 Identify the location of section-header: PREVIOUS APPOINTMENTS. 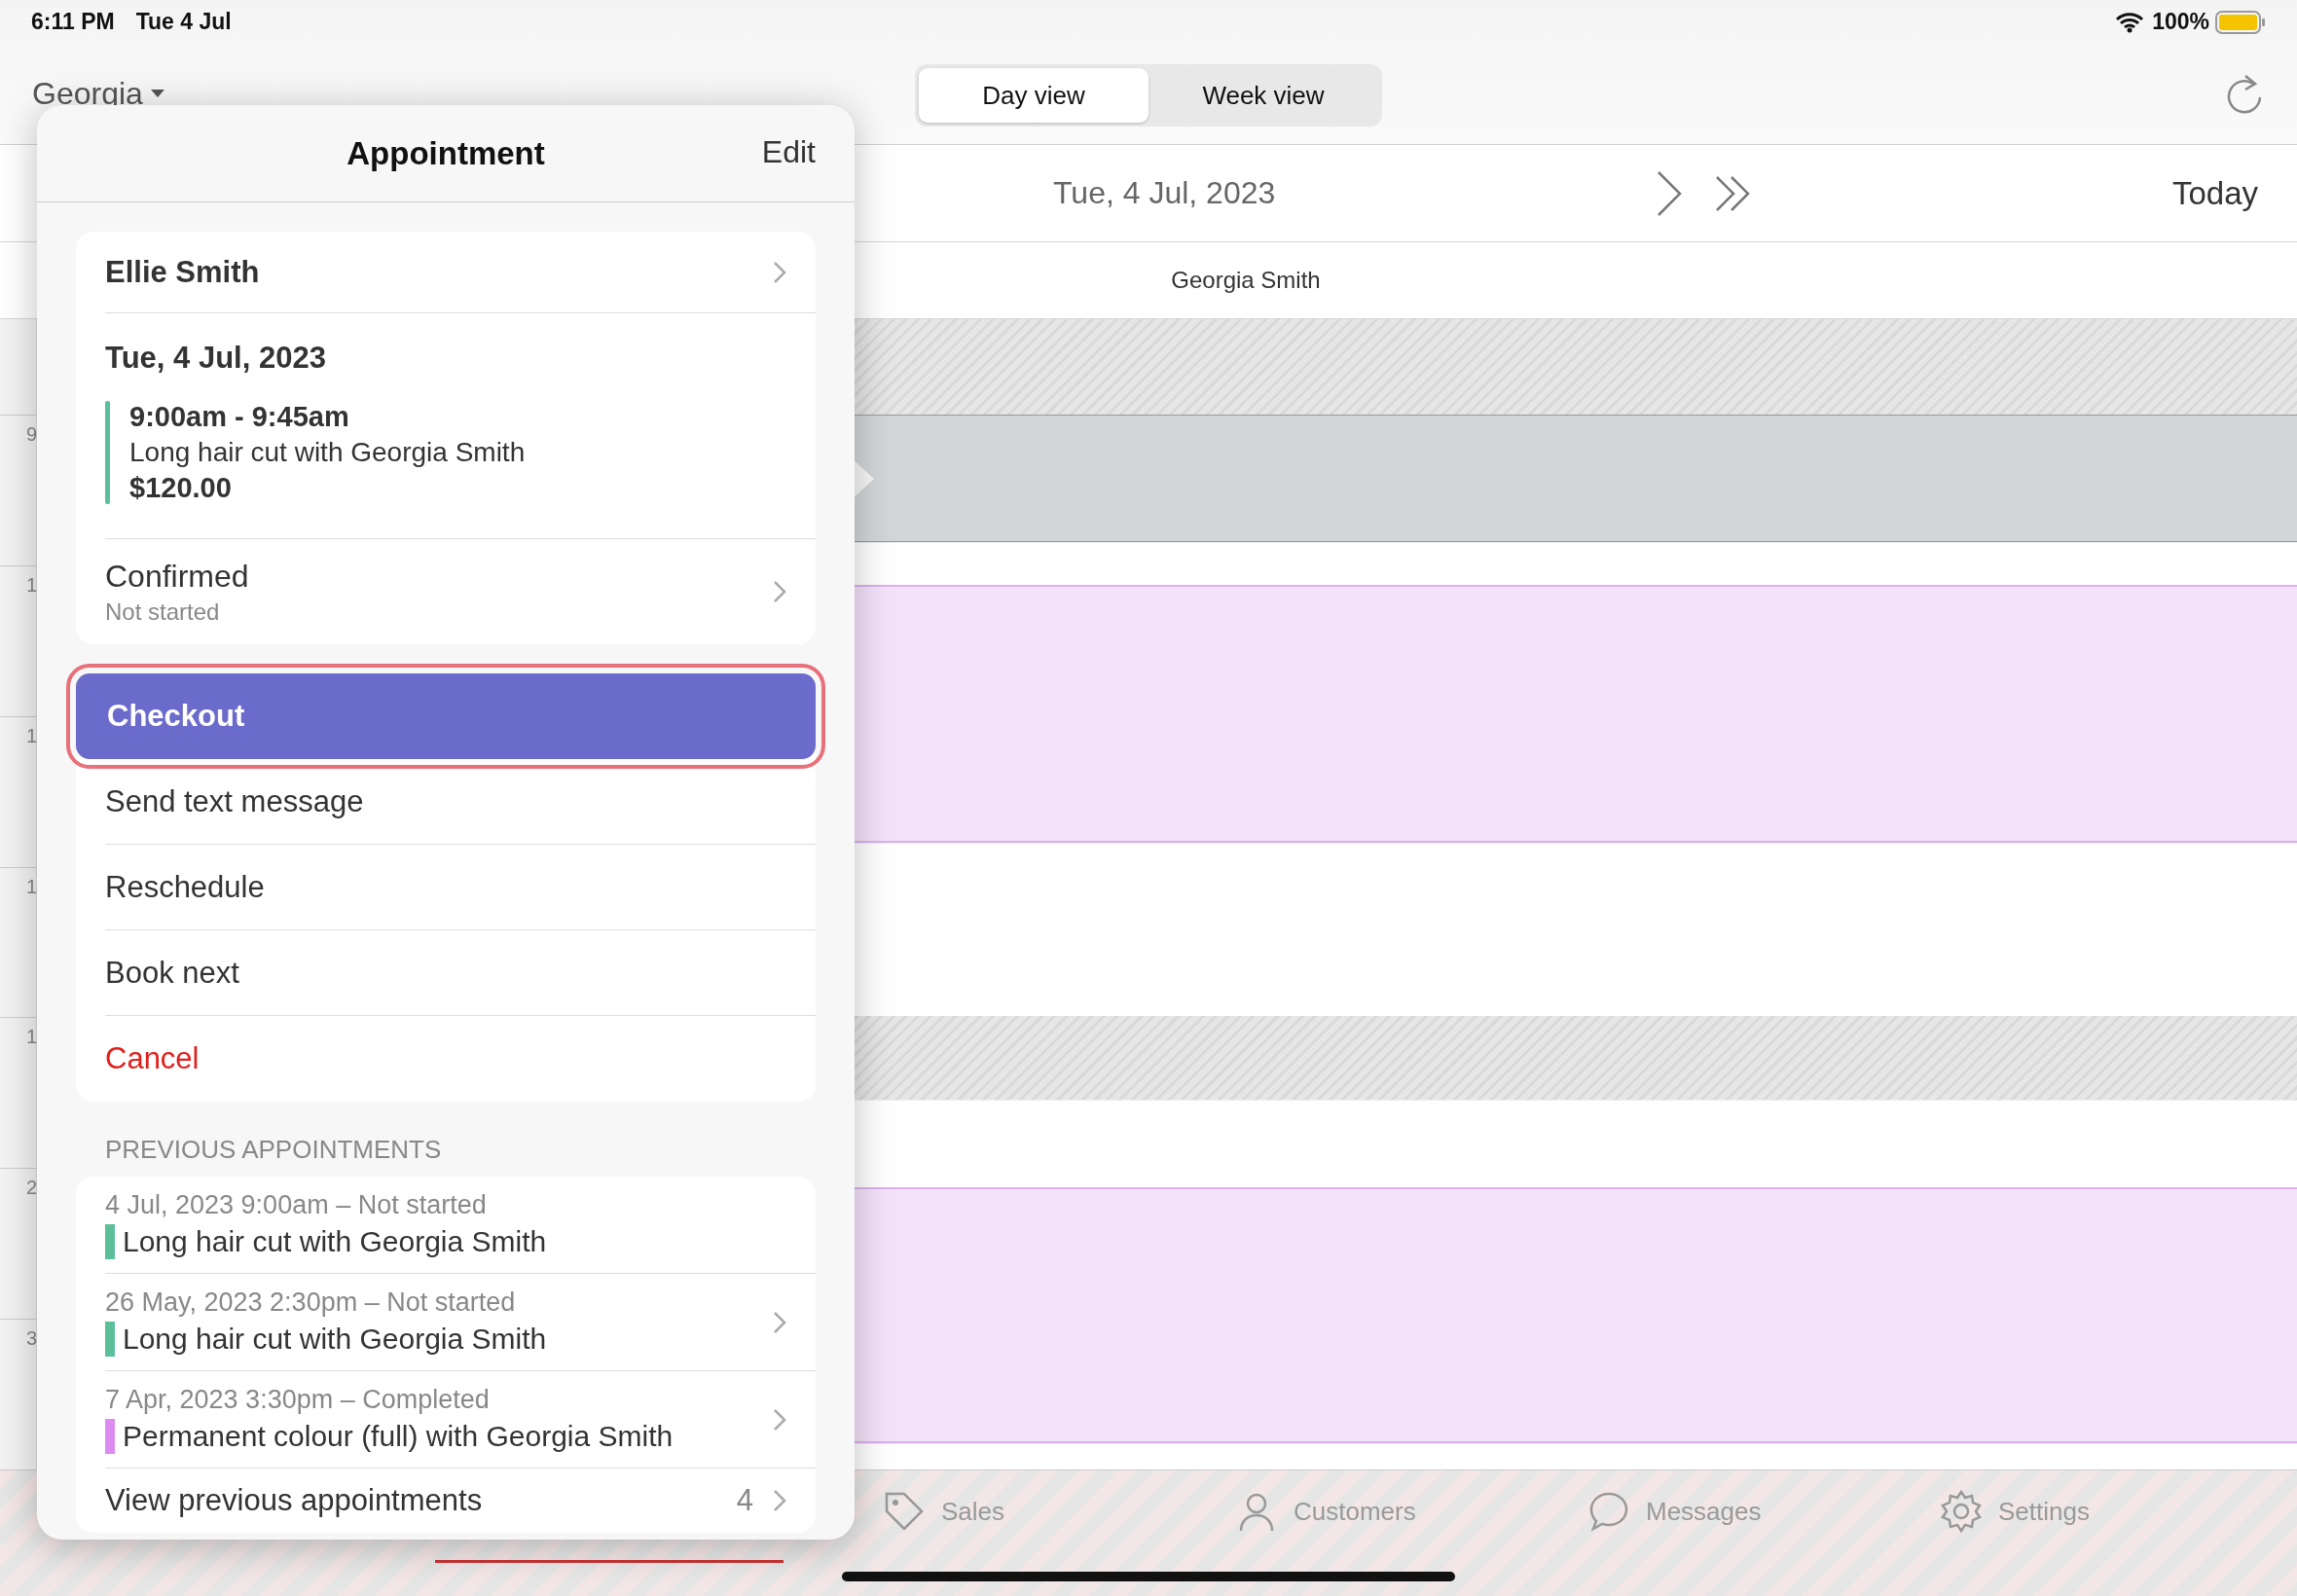
(274, 1149).